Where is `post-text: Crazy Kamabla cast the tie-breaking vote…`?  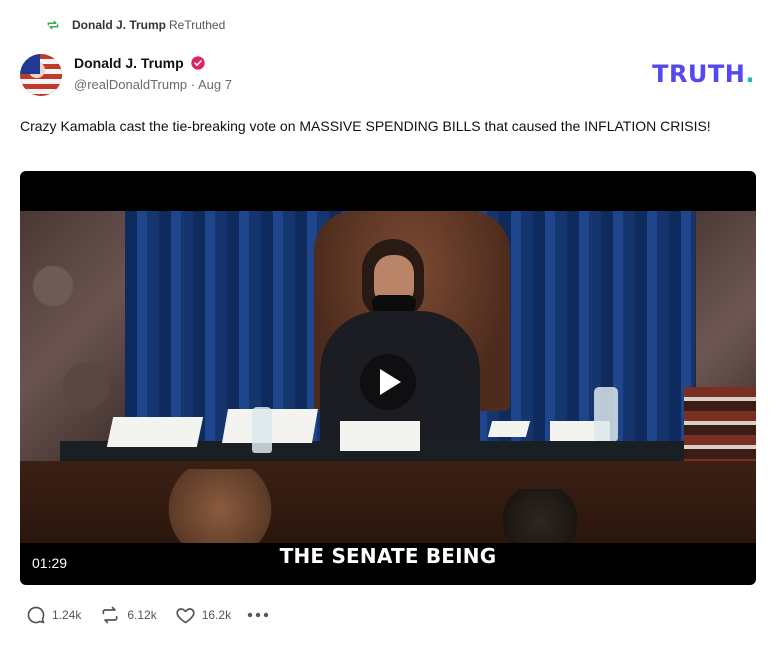
post-text: Crazy Kamabla cast the tie-breaking vote… is located at coordinates (365, 126).